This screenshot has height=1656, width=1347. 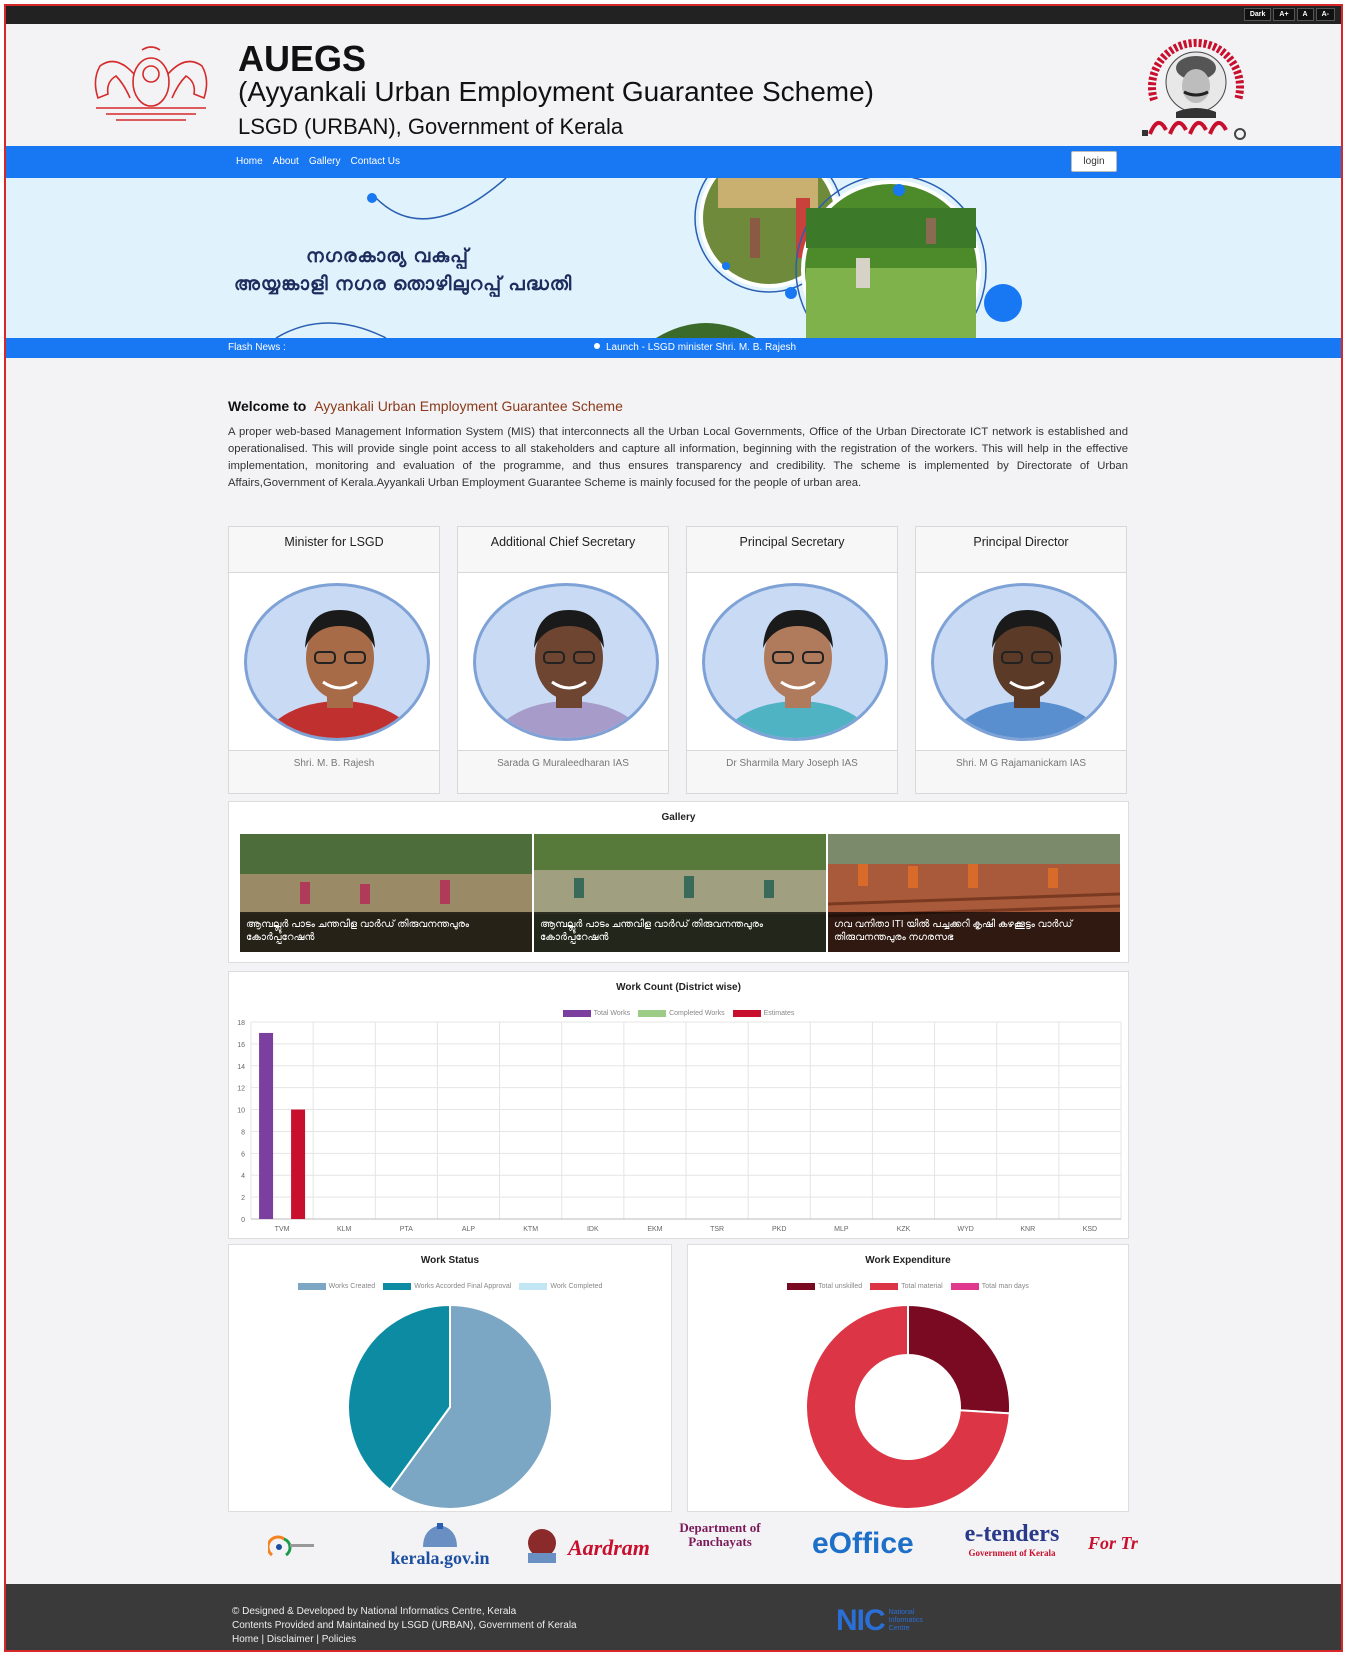 What do you see at coordinates (388, 256) in the screenshot?
I see `banner-dept-text: നഗരകാര്യ വകുപ്പ്` at bounding box center [388, 256].